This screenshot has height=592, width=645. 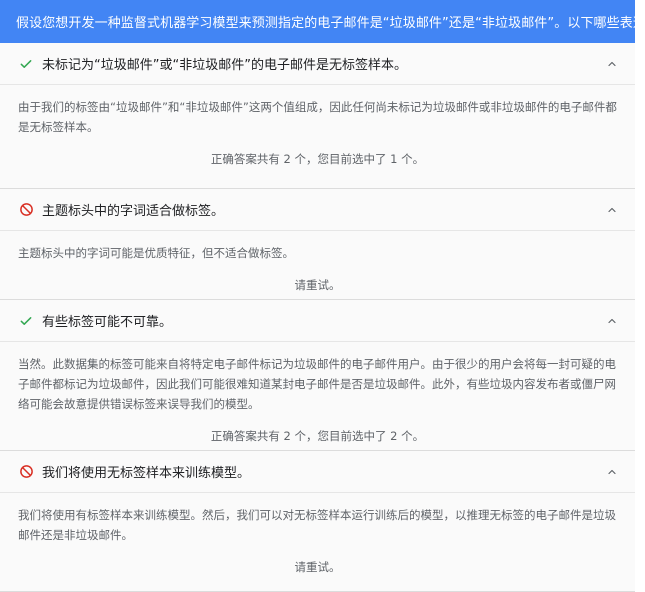 I want to click on option-title: 未标记为“垃圾邮件”或“非垃圾邮件”的电子邮件是无标签样本。, so click(x=224, y=65).